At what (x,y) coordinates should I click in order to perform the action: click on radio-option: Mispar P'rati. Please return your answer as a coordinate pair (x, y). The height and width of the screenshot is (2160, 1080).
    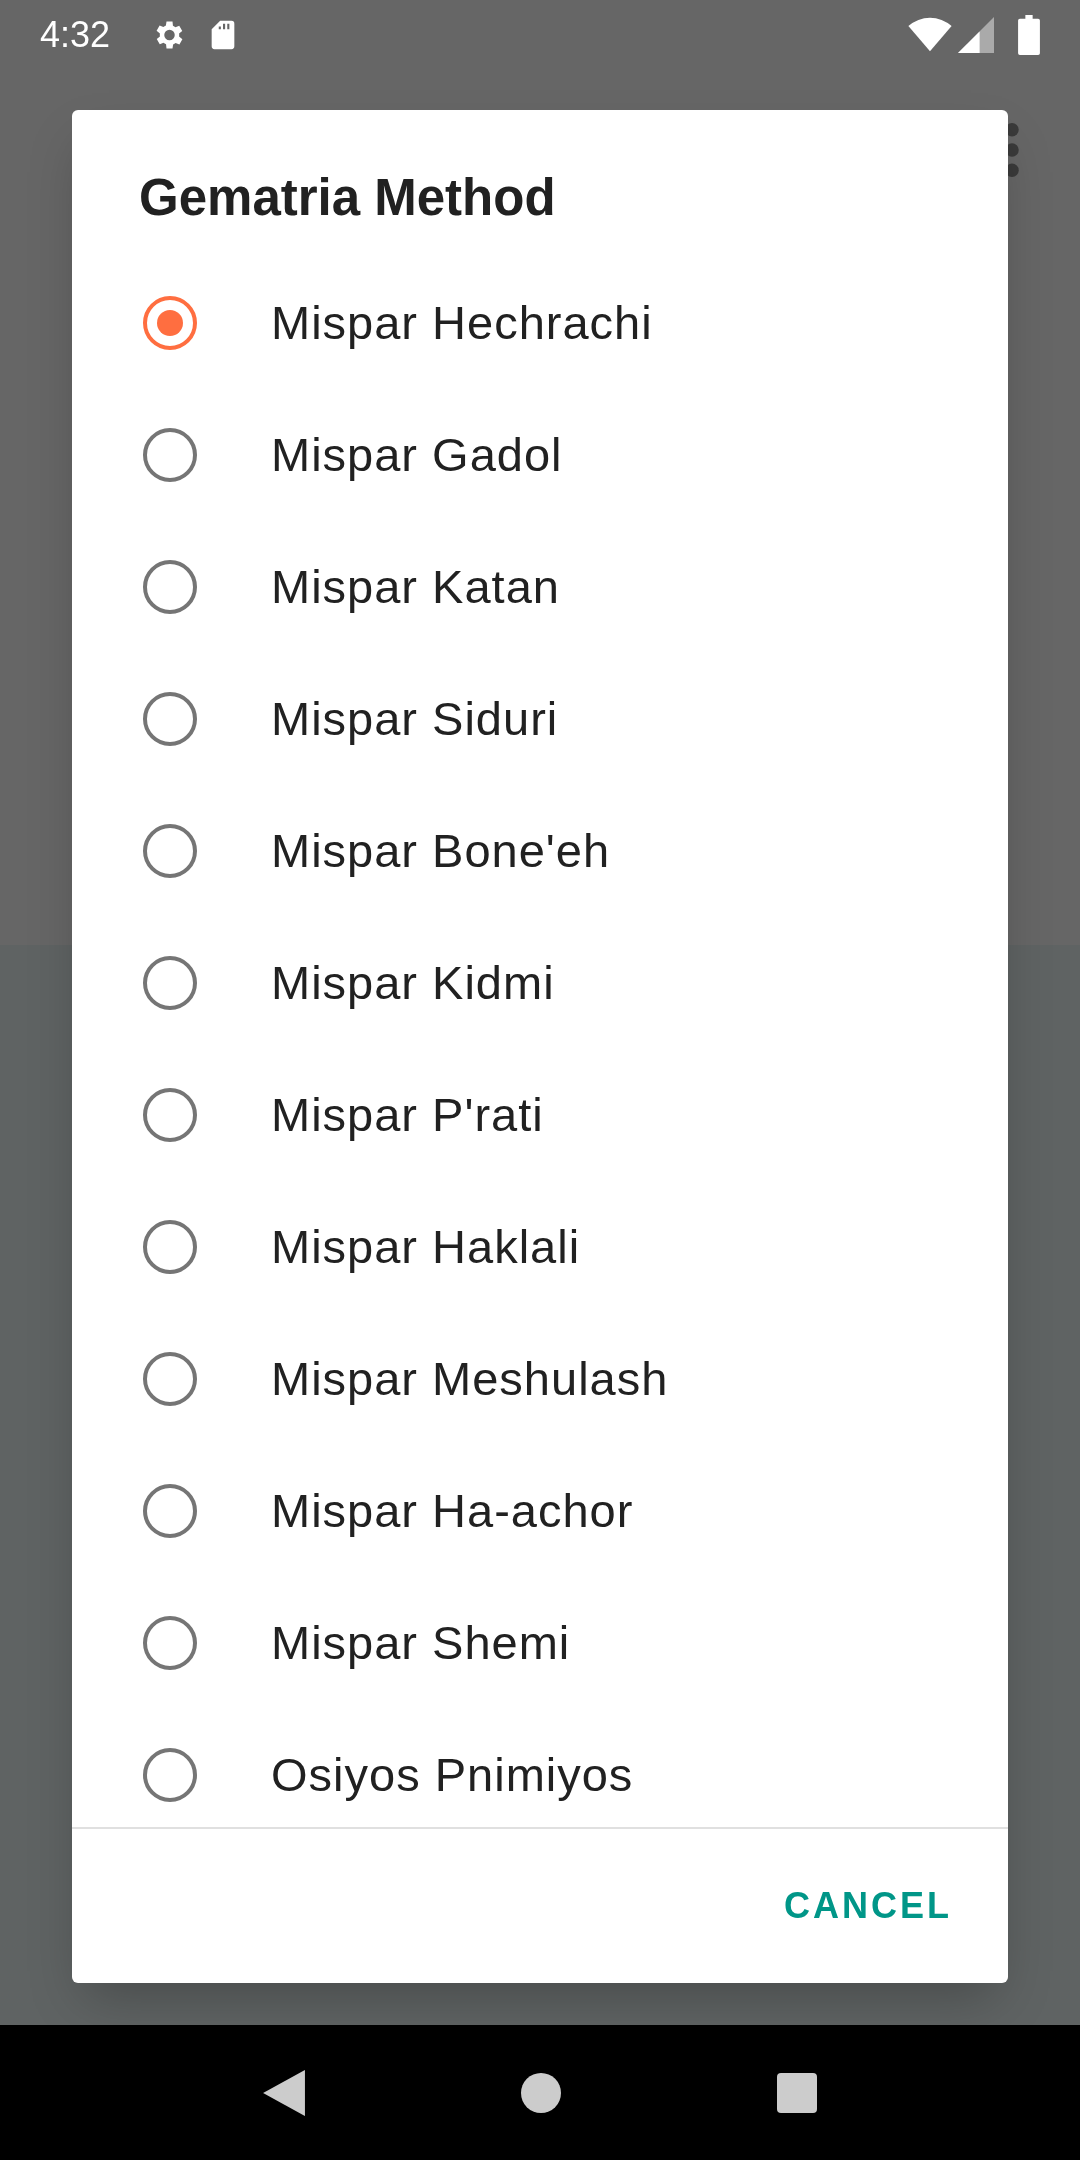
    Looking at the image, I should click on (540, 1115).